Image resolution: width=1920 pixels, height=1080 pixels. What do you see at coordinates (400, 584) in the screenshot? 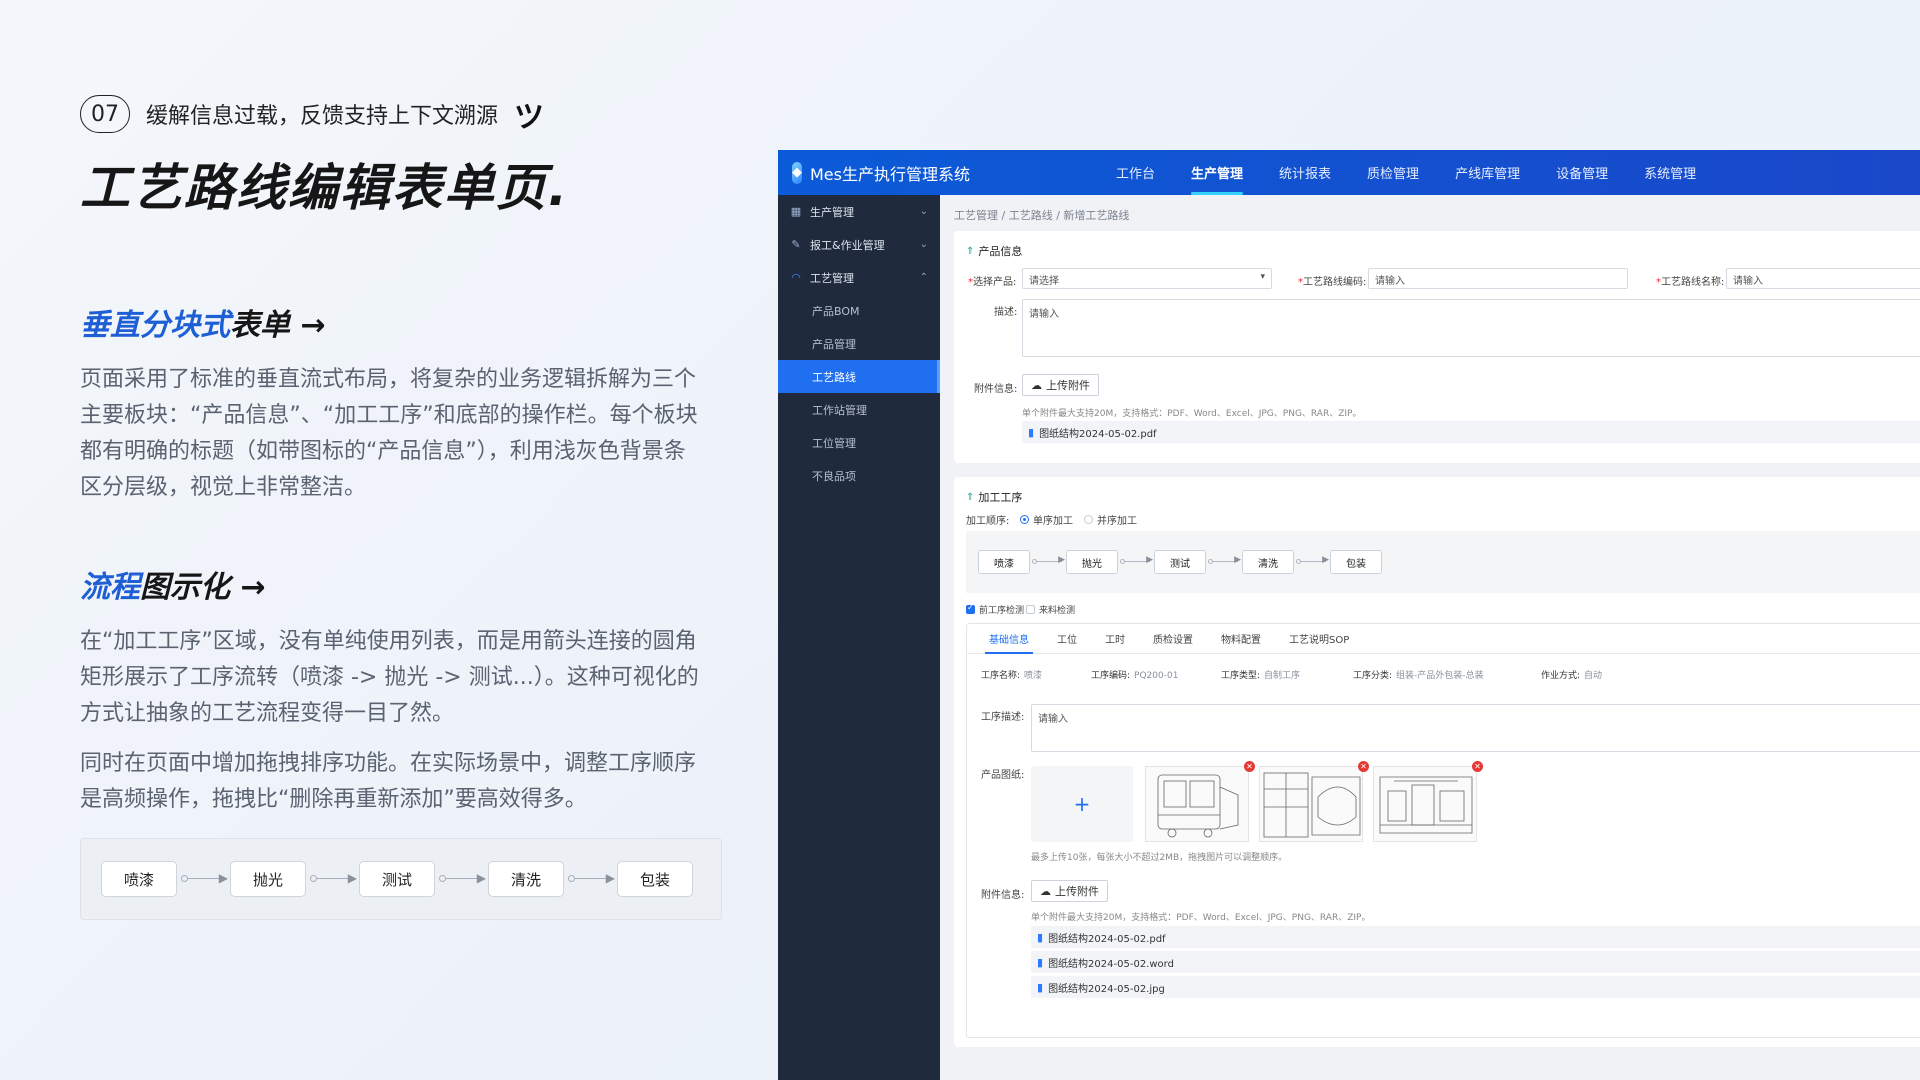
I see `section2-title: 流程图示化 →` at bounding box center [400, 584].